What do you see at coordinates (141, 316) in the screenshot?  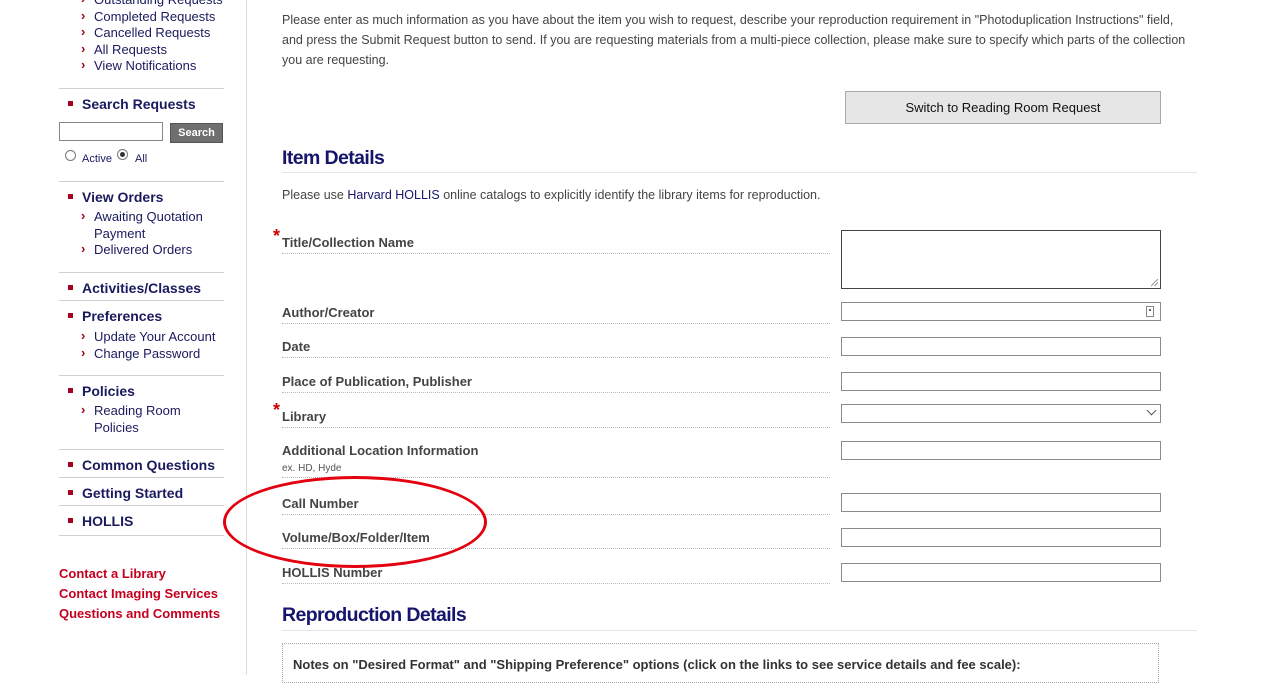 I see `preferences-title: Preferences` at bounding box center [141, 316].